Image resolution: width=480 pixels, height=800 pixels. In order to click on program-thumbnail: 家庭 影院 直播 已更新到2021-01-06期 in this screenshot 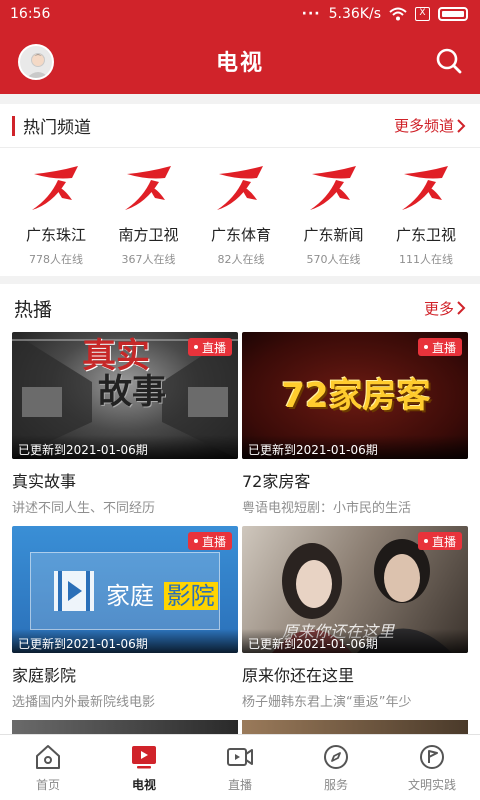, I will do `click(125, 589)`.